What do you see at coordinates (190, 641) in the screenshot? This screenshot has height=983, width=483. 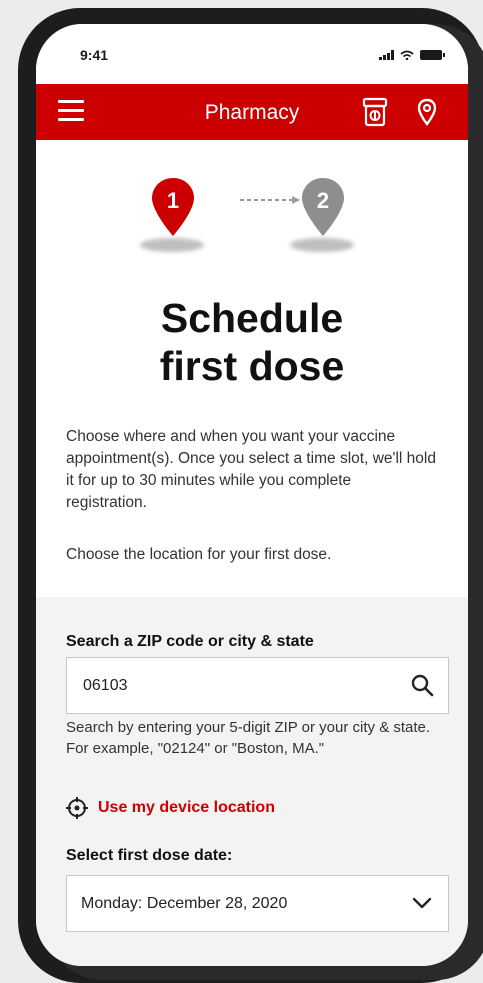 I see `search-label: Search a ZIP code or city & state` at bounding box center [190, 641].